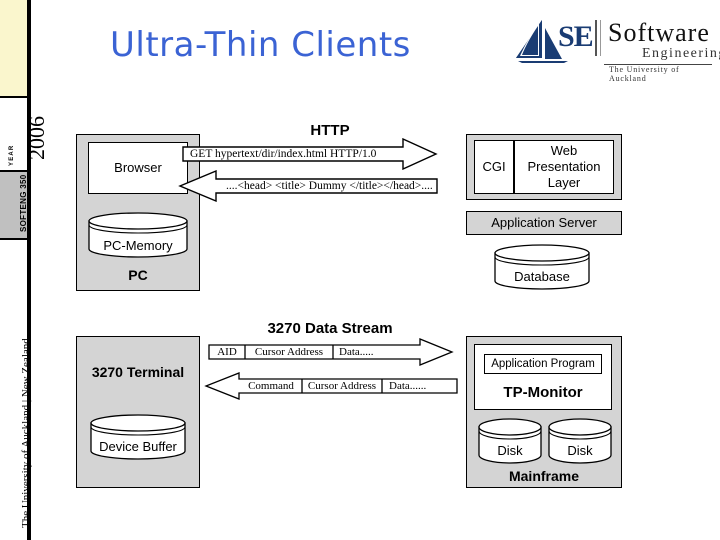 This screenshot has height=540, width=720. I want to click on browser-label: Browser, so click(138, 167).